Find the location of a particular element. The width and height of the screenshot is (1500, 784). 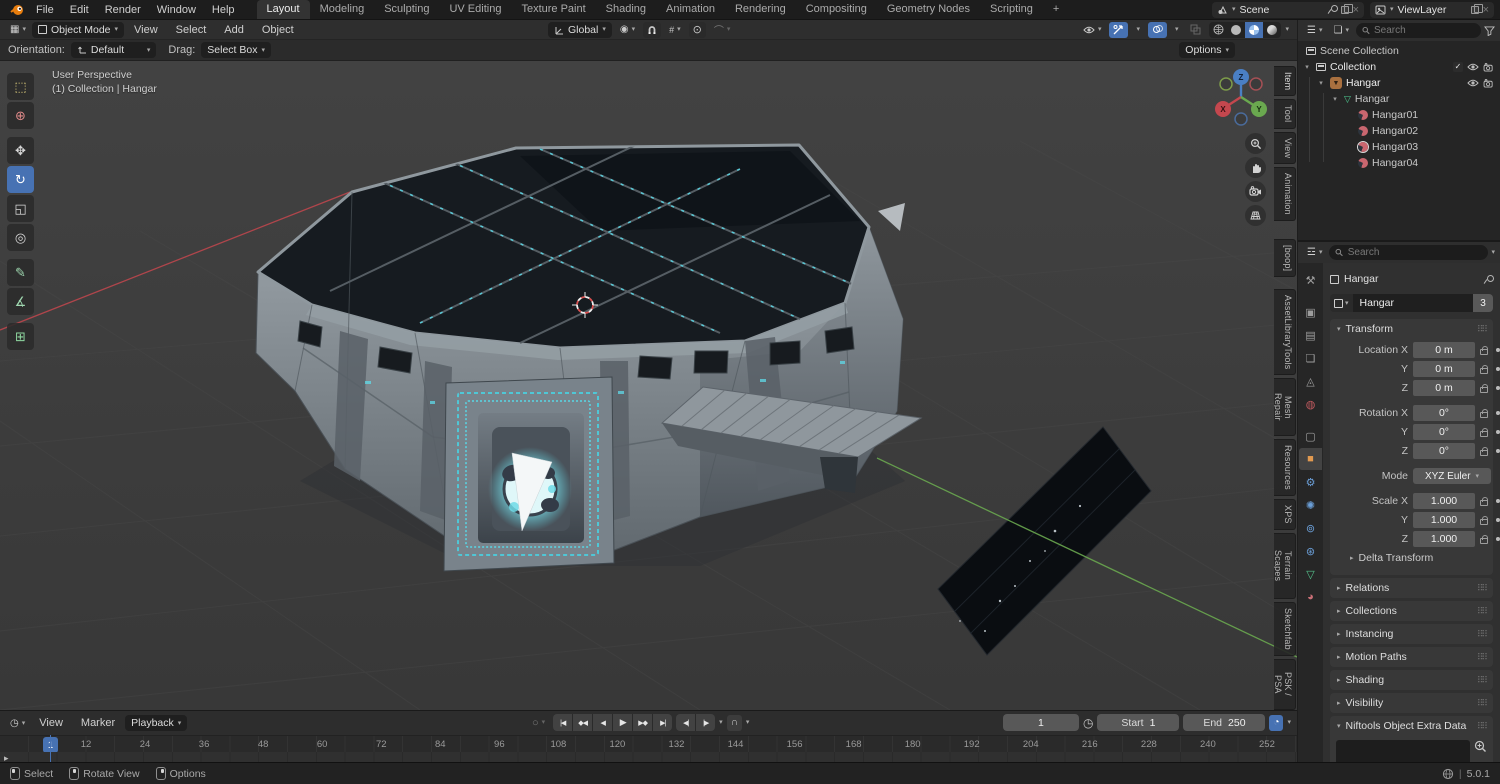

tab-output: ▤ is located at coordinates (1310, 335).